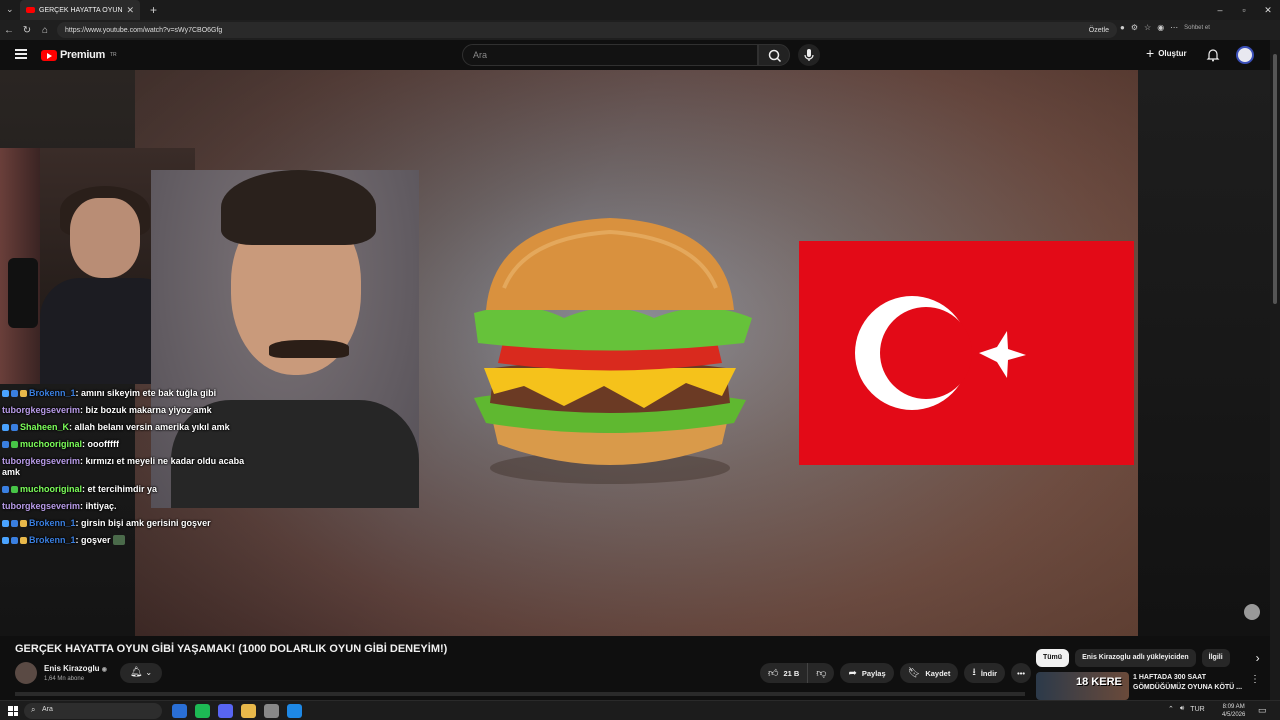 The width and height of the screenshot is (1280, 720). What do you see at coordinates (127, 444) in the screenshot?
I see `chat-message: muchooriginal: ooofffff` at bounding box center [127, 444].